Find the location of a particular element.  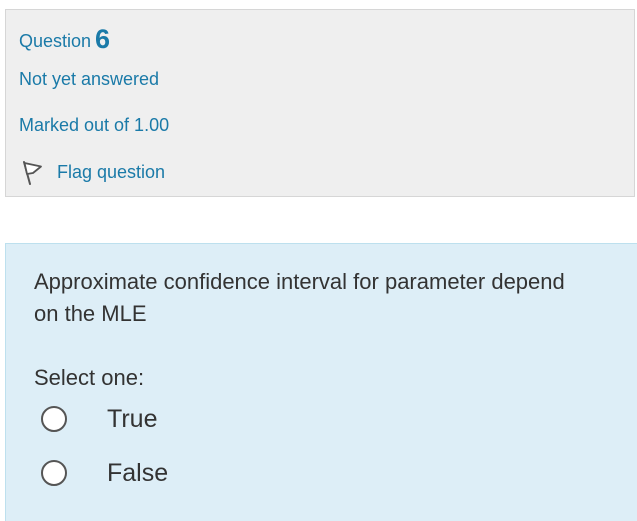

answer-prompt: Select one: is located at coordinates (89, 377).